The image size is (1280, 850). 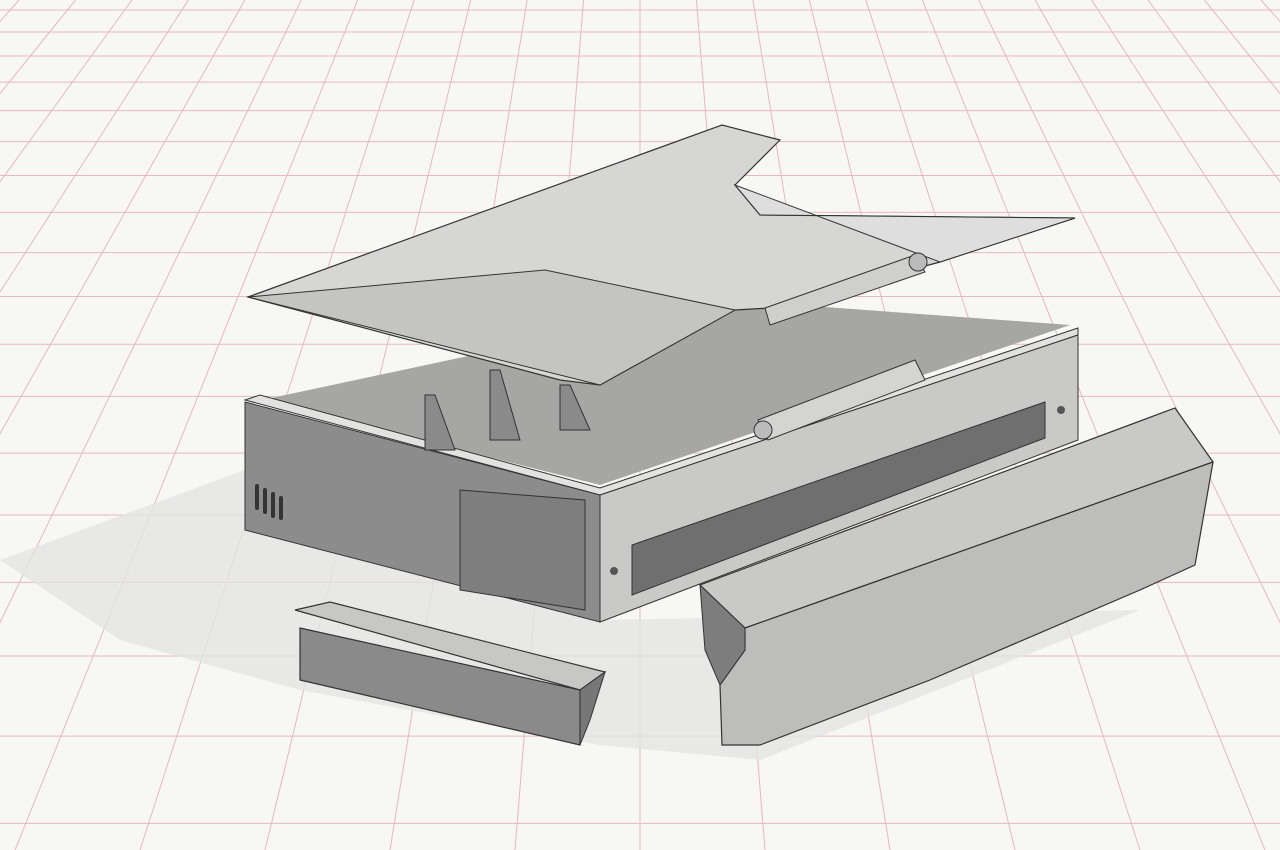 I want to click on box-front-panel, so click(x=522, y=550).